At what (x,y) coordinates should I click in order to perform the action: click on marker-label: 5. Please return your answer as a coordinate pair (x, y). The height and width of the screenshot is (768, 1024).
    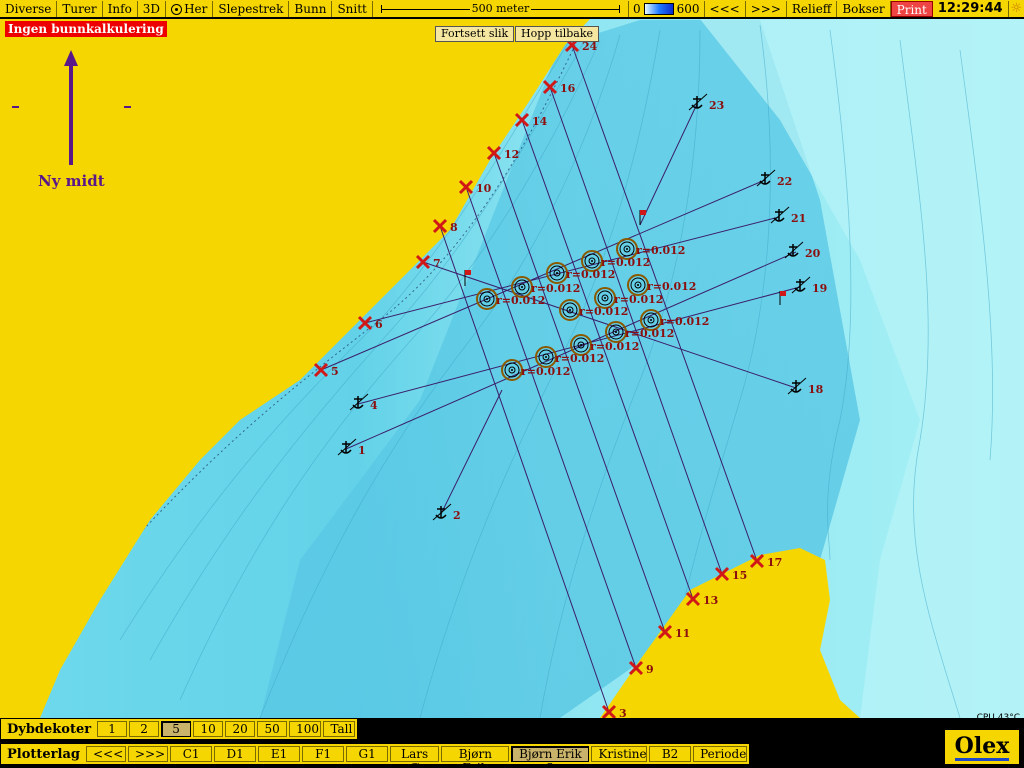
    Looking at the image, I should click on (335, 371).